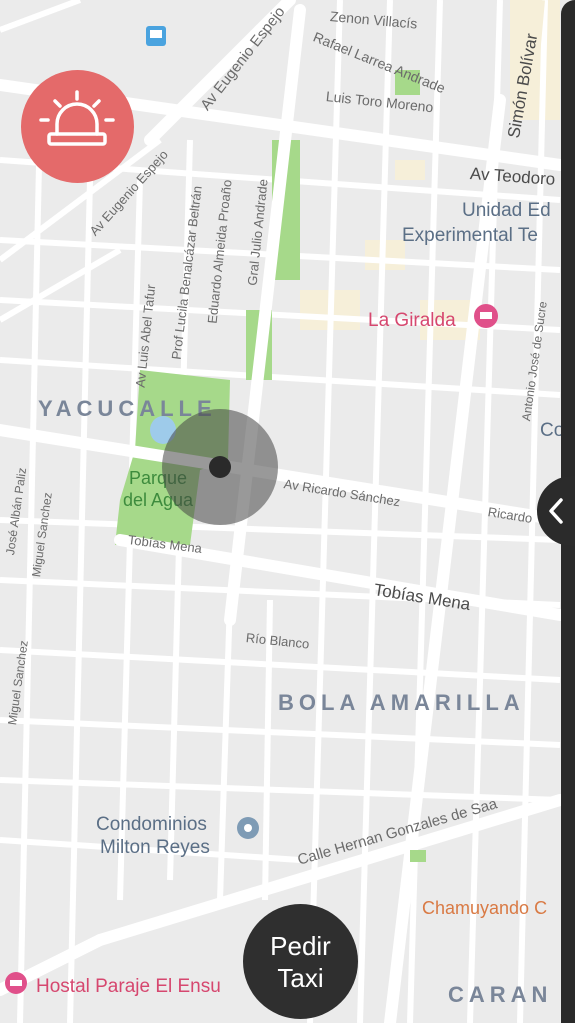  Describe the element at coordinates (300, 977) in the screenshot. I see `taxi-button-label-line2: Taxi` at that location.